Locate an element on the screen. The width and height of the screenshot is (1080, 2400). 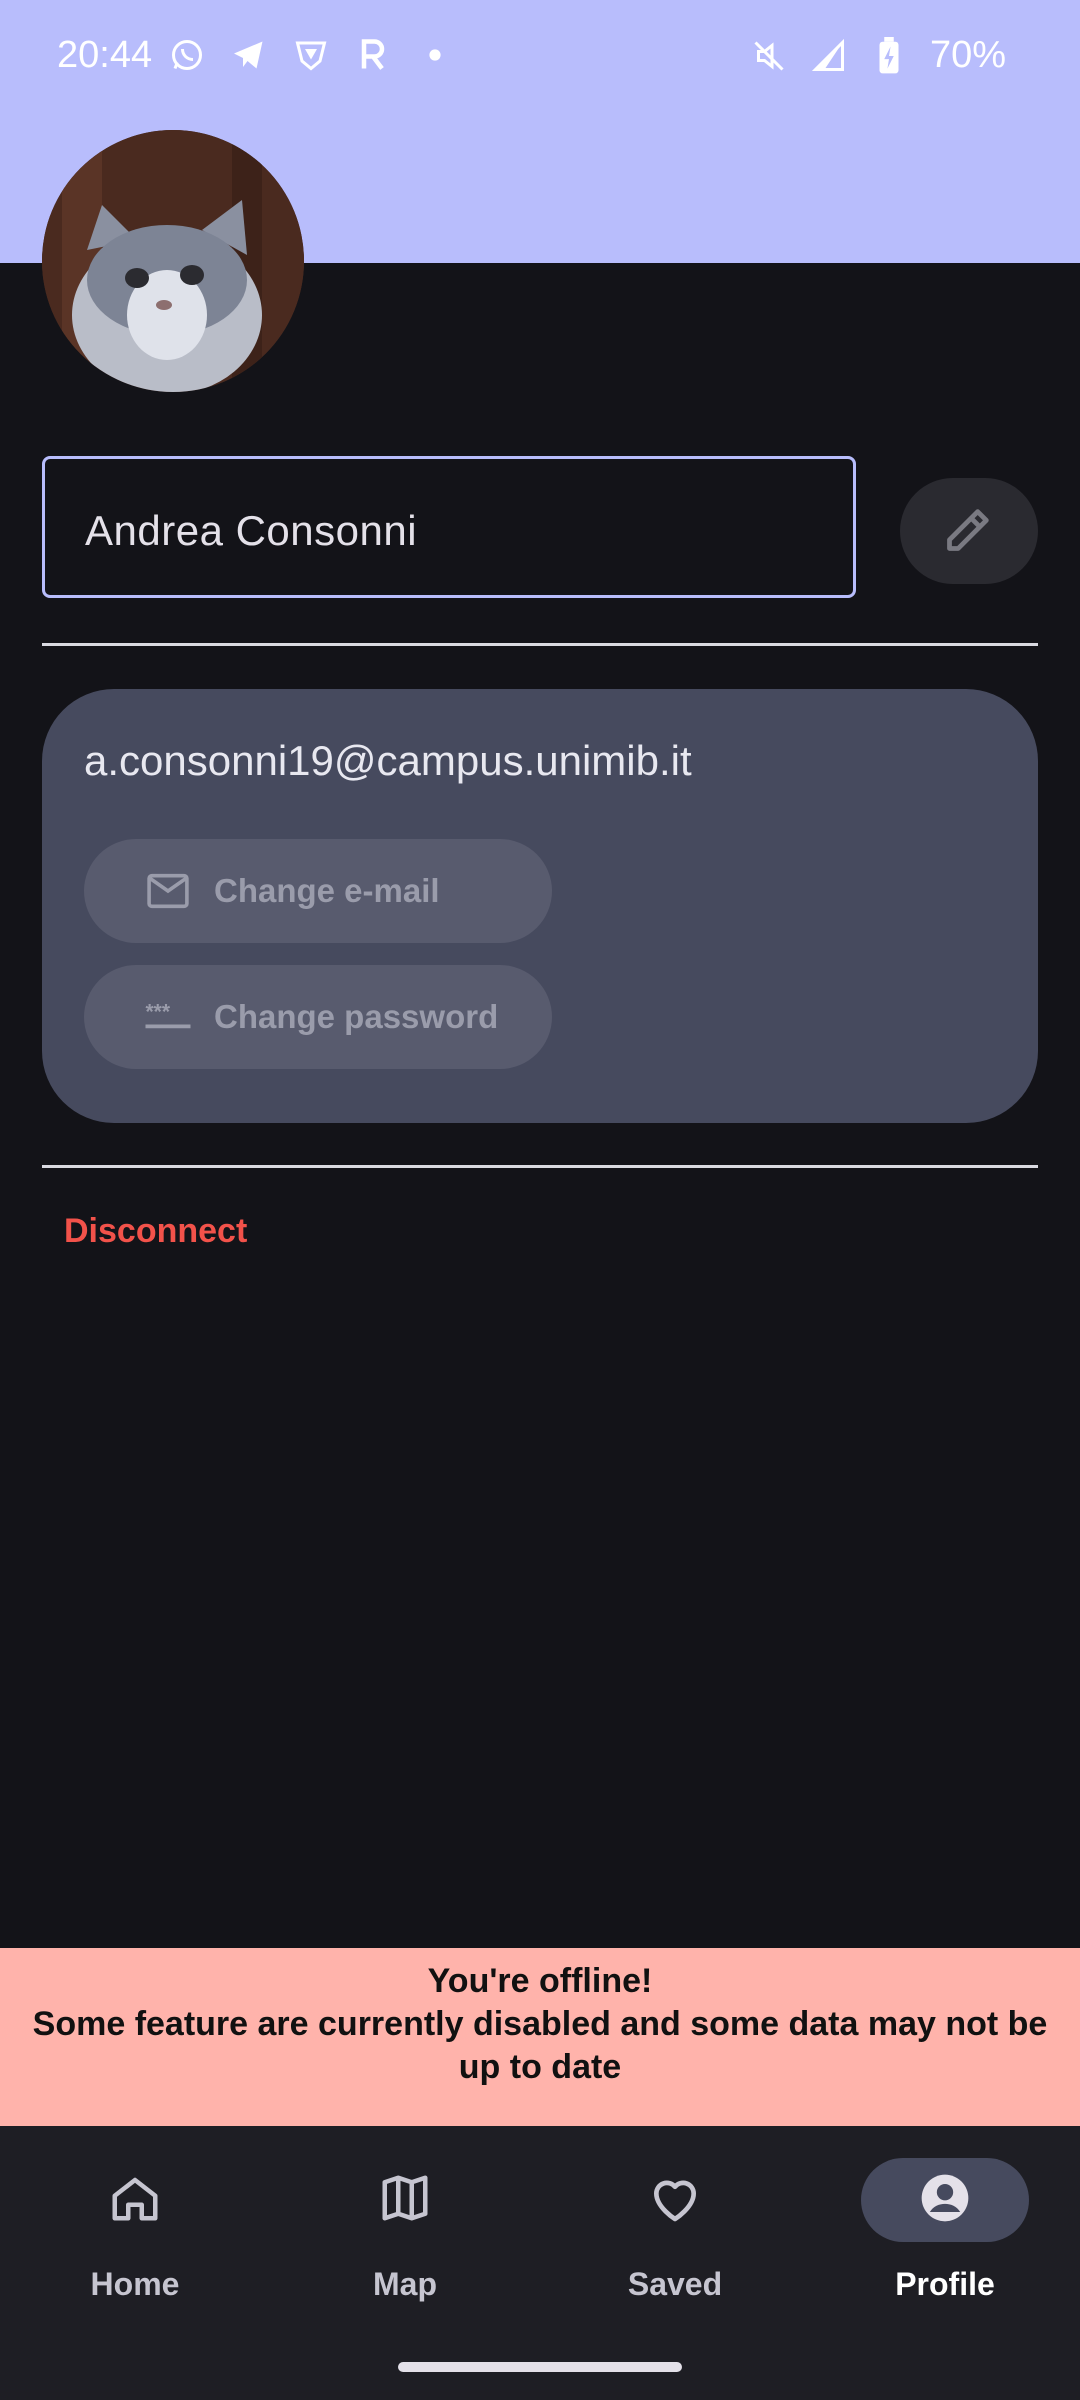
signal-icon is located at coordinates (829, 56).